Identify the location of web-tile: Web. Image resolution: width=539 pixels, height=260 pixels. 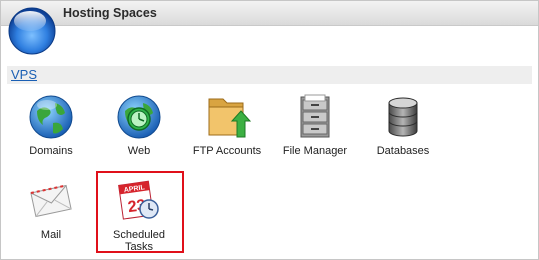
(139, 125).